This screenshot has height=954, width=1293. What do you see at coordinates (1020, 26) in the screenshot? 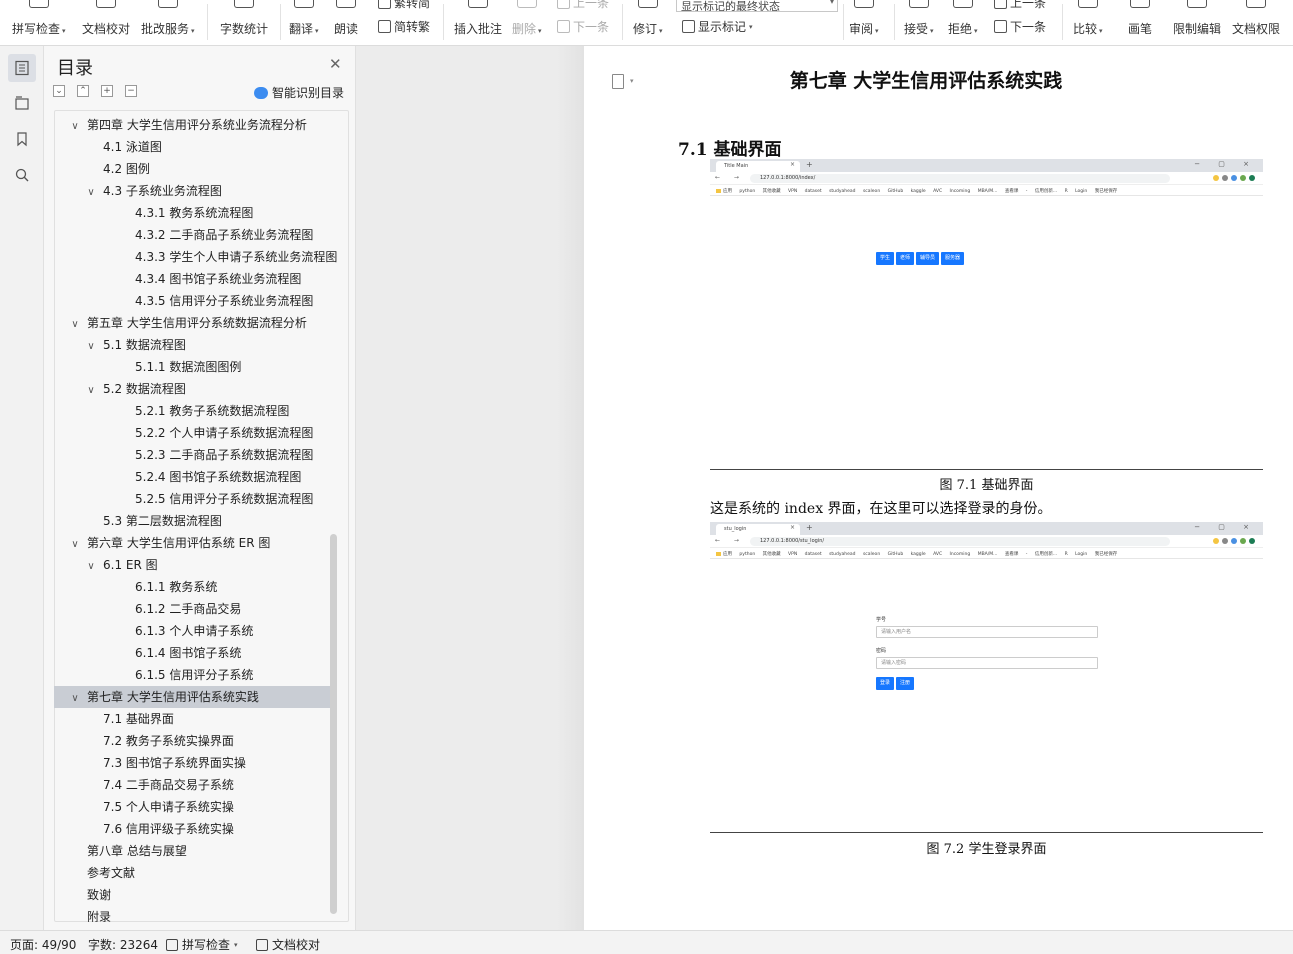
I see `next-change-button: 下一条` at bounding box center [1020, 26].